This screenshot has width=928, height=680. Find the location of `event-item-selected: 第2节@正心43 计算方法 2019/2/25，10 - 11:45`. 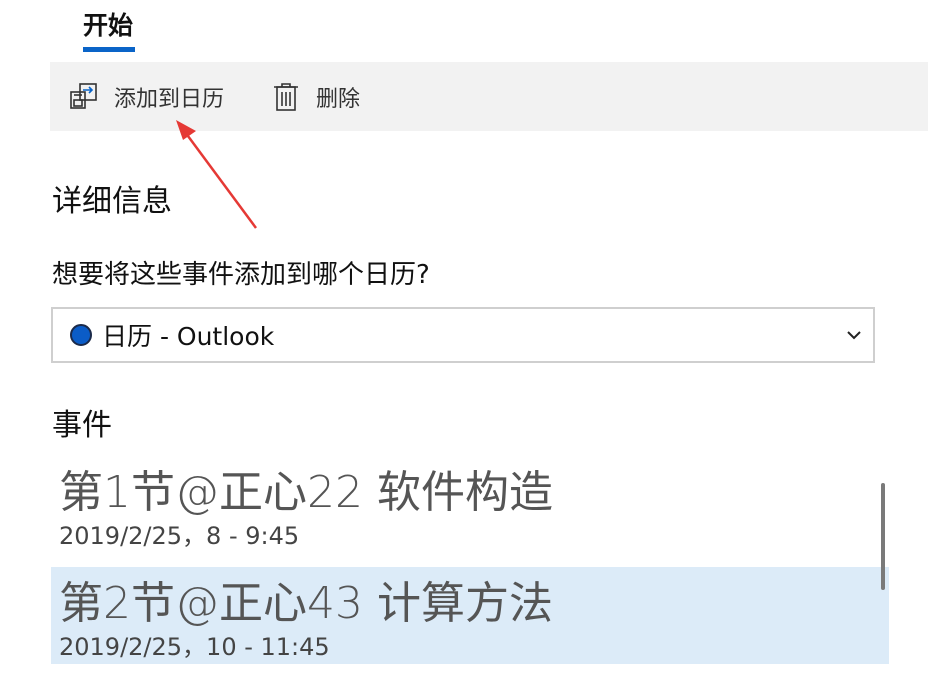

event-item-selected: 第2节@正心43 计算方法 2019/2/25，10 - 11:45 is located at coordinates (470, 615).